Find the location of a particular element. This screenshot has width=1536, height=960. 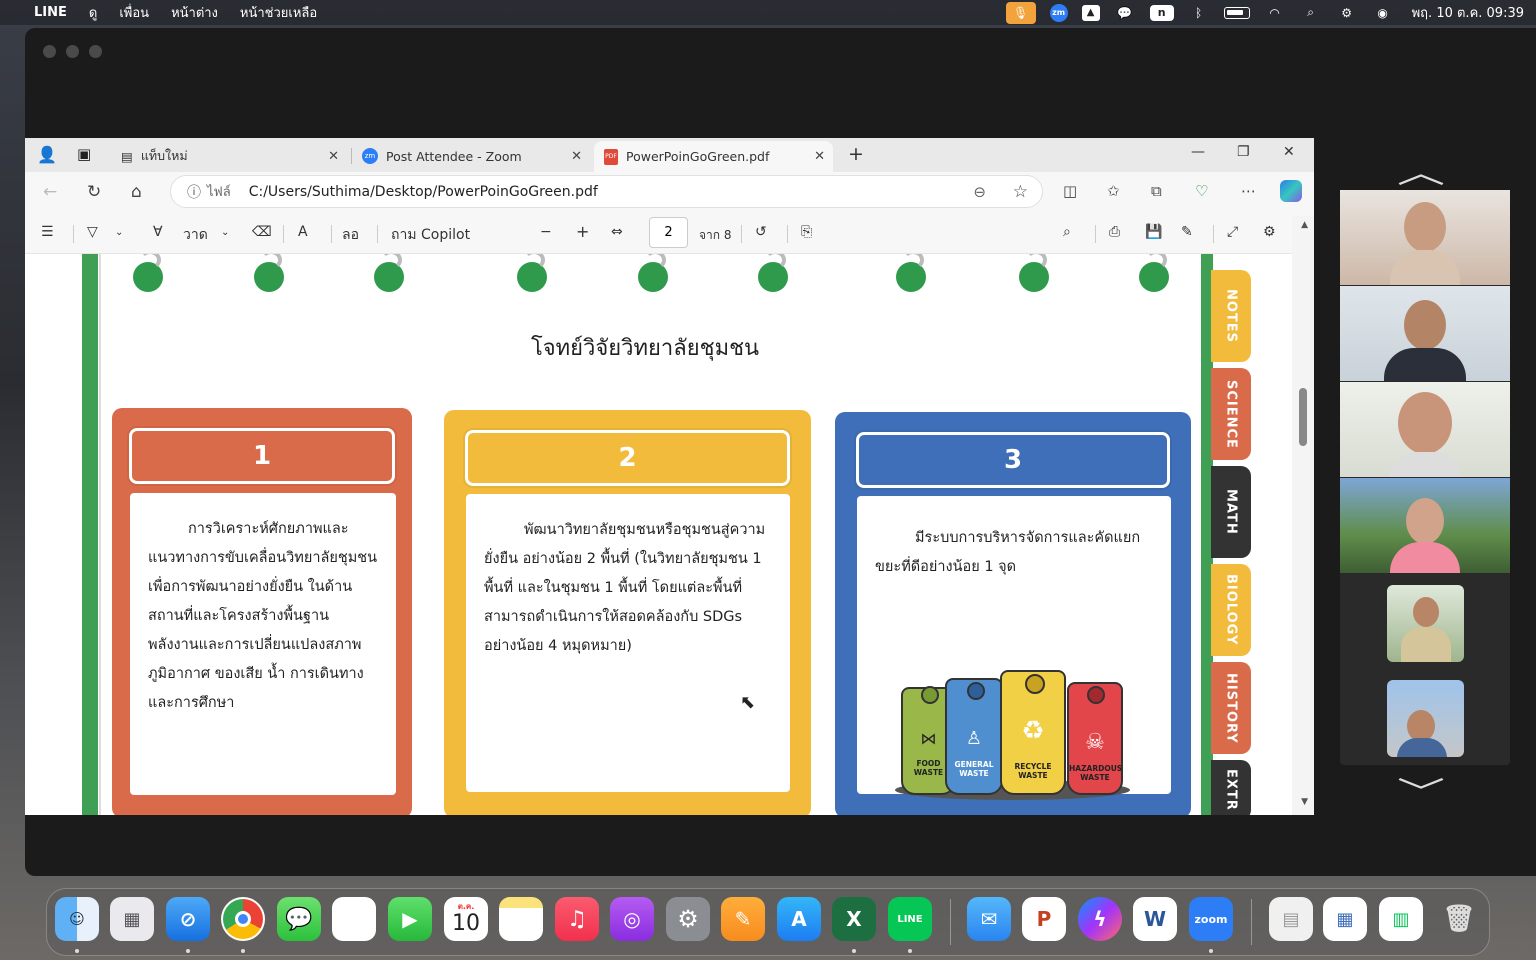

siri-icon: ◉ is located at coordinates (1383, 12).